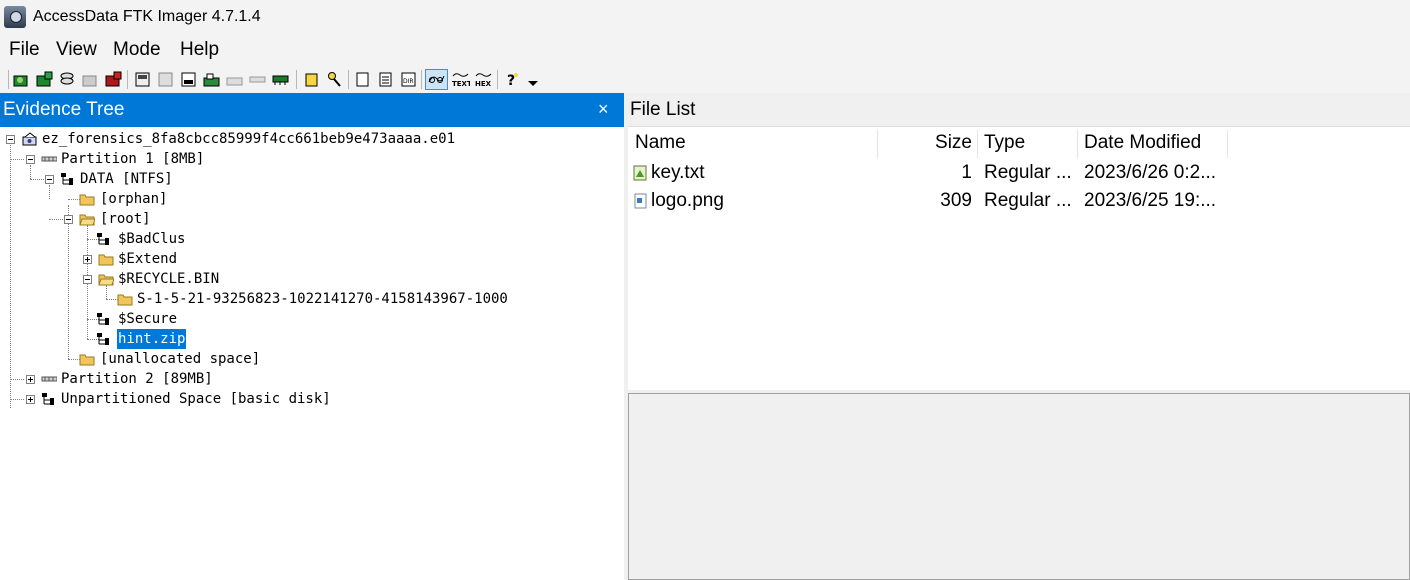 Image resolution: width=1410 pixels, height=580 pixels. I want to click on text-file-icon, so click(640, 173).